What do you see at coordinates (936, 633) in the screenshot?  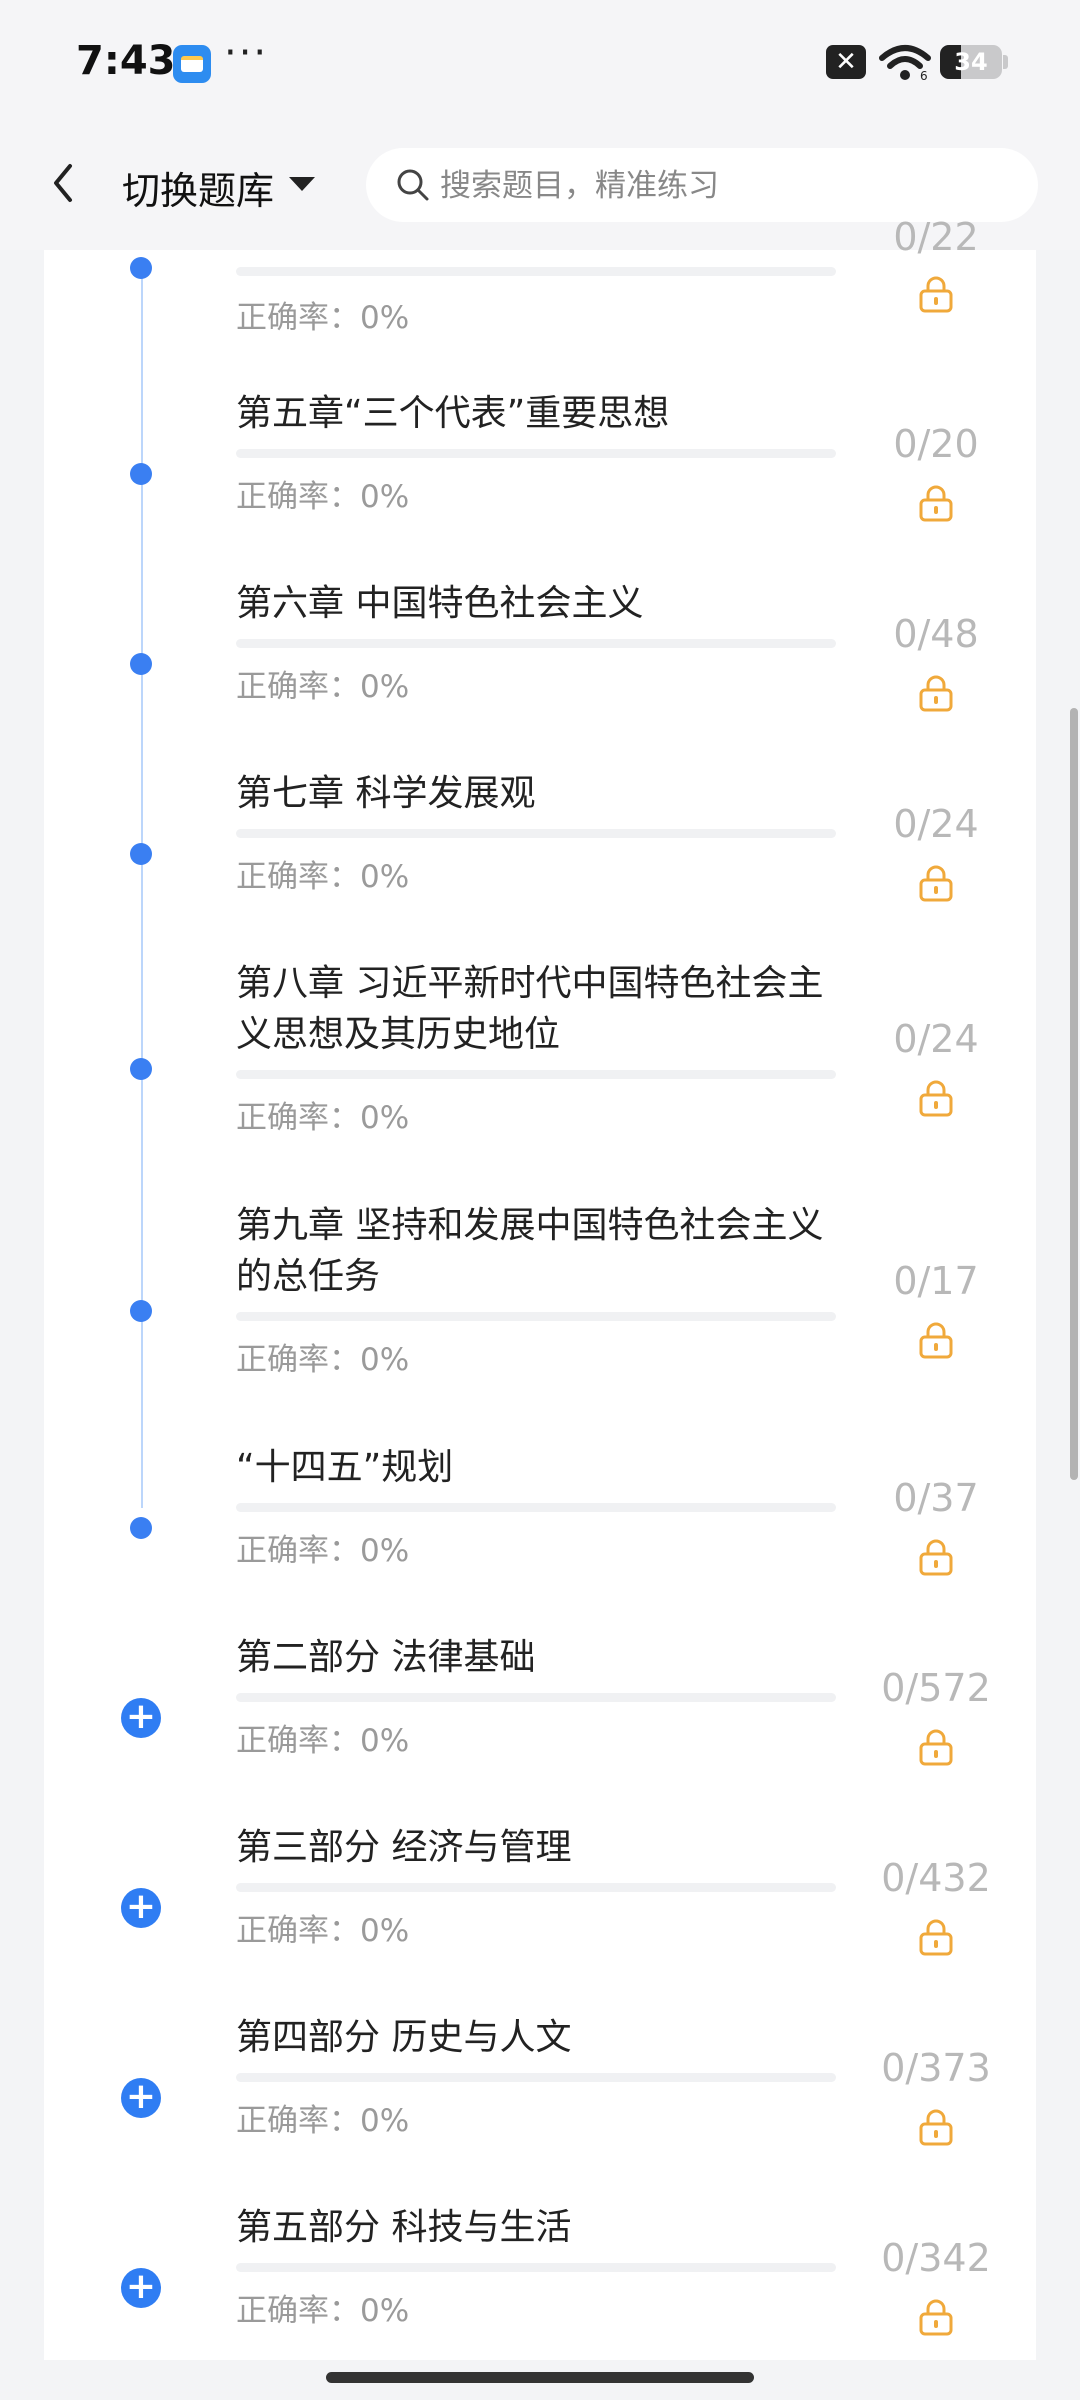 I see `question-count: 0/48` at bounding box center [936, 633].